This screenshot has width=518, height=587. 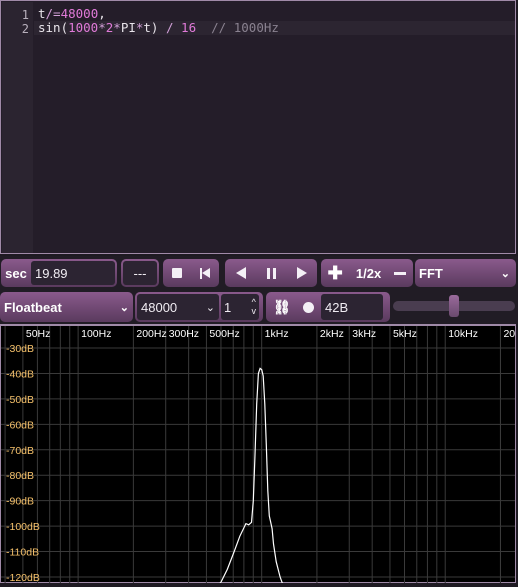 I want to click on code-token: t, so click(x=42, y=13).